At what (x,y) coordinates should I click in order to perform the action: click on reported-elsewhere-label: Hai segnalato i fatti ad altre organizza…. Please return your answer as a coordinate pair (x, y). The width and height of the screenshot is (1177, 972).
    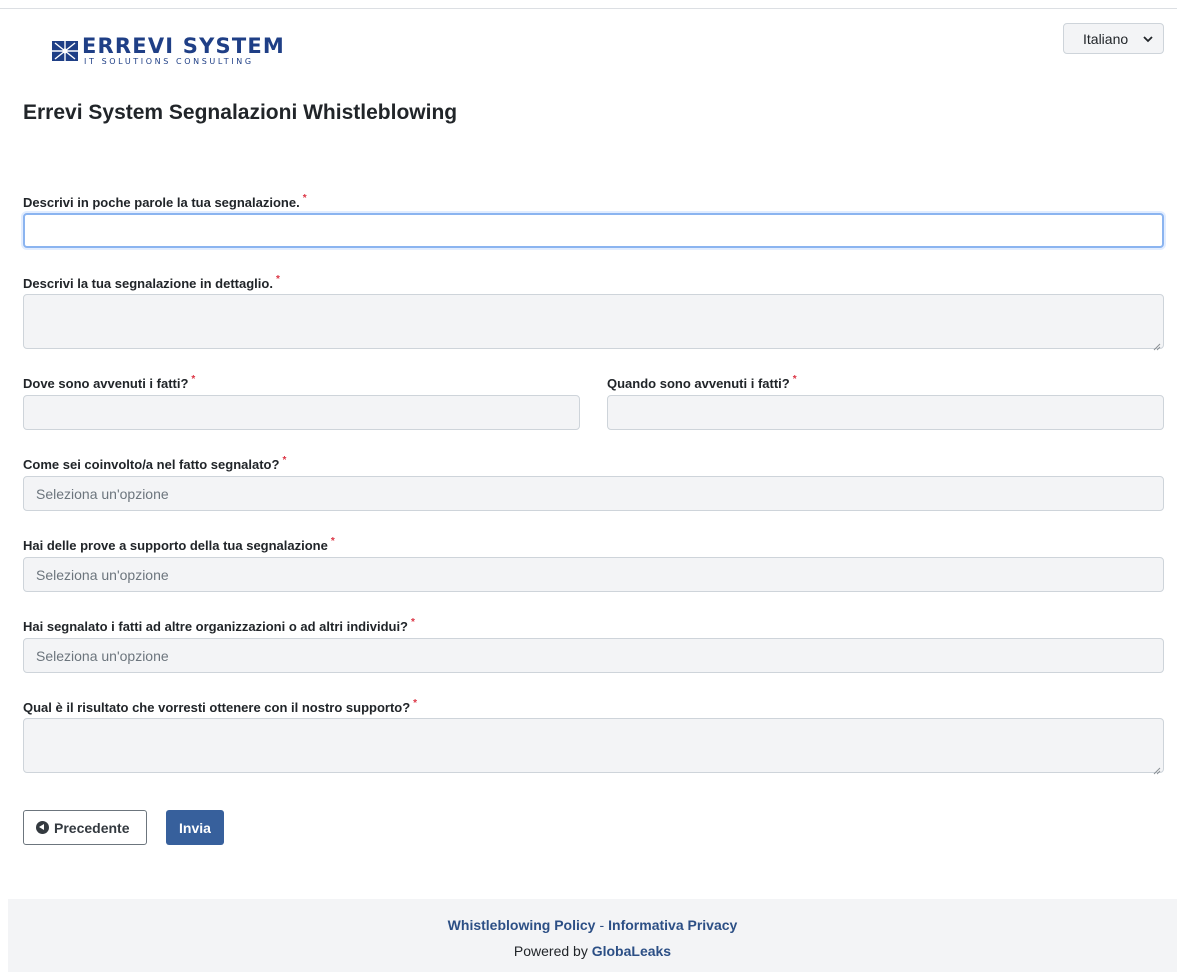
    Looking at the image, I should click on (219, 625).